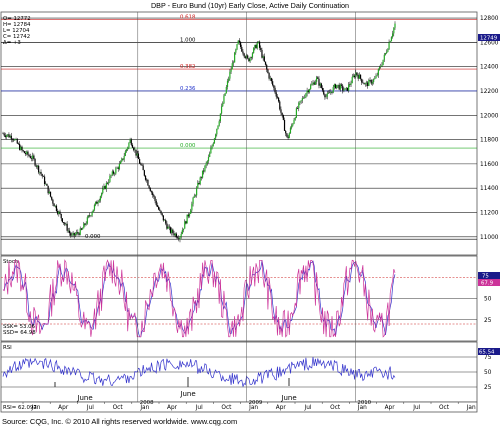 Image resolution: width=500 pixels, height=429 pixels. I want to click on stoch-ssk-last: 67.9, so click(487, 284).